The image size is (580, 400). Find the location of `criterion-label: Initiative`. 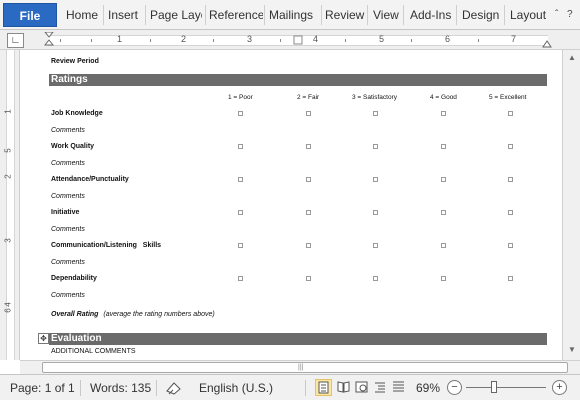

criterion-label: Initiative is located at coordinates (65, 212).